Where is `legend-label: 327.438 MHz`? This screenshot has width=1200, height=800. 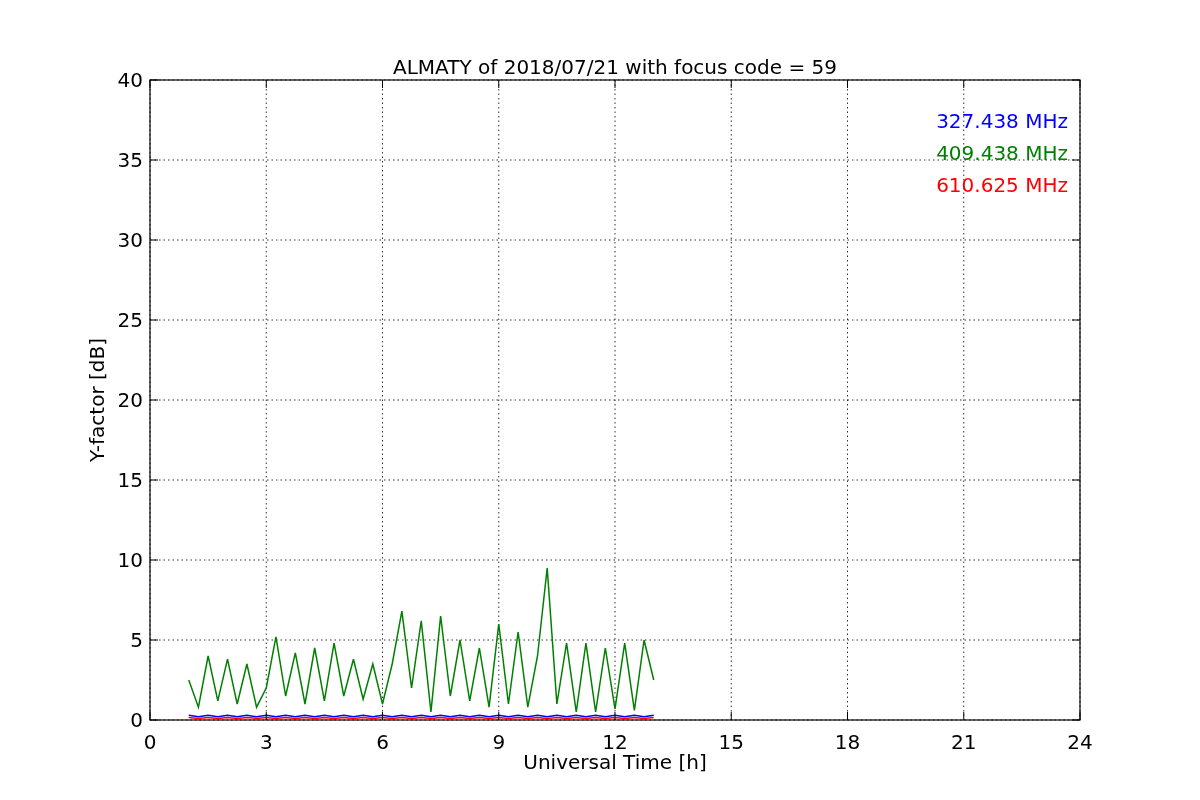
legend-label: 327.438 MHz is located at coordinates (1002, 121).